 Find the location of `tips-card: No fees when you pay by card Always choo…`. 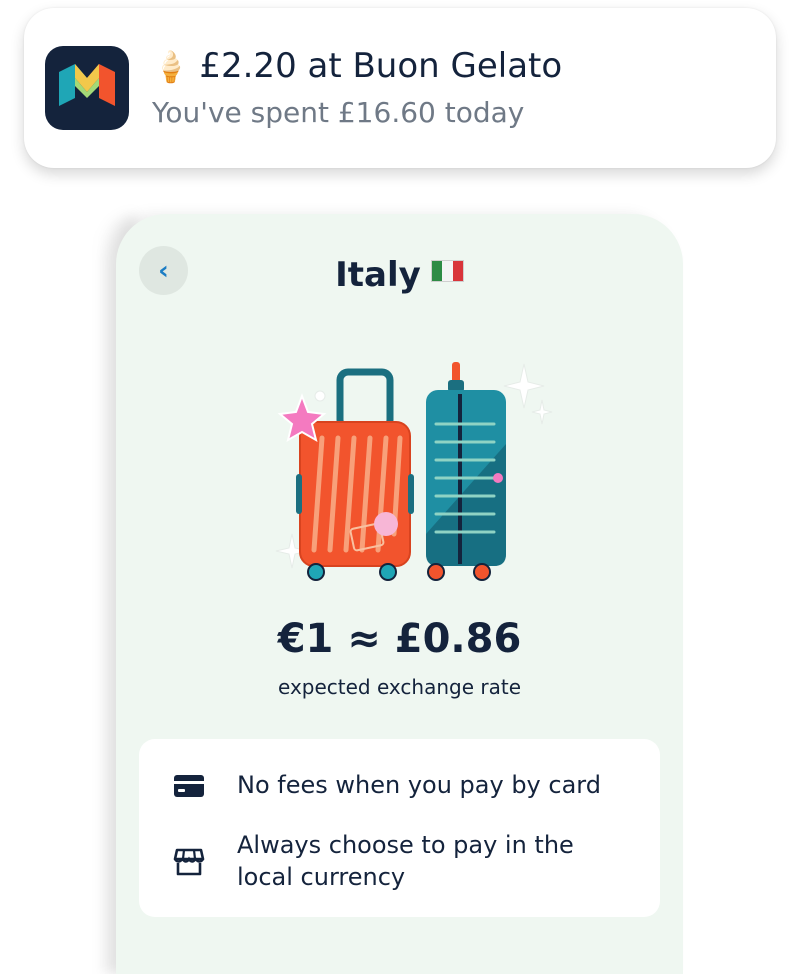

tips-card: No fees when you pay by card Always choo… is located at coordinates (399, 828).